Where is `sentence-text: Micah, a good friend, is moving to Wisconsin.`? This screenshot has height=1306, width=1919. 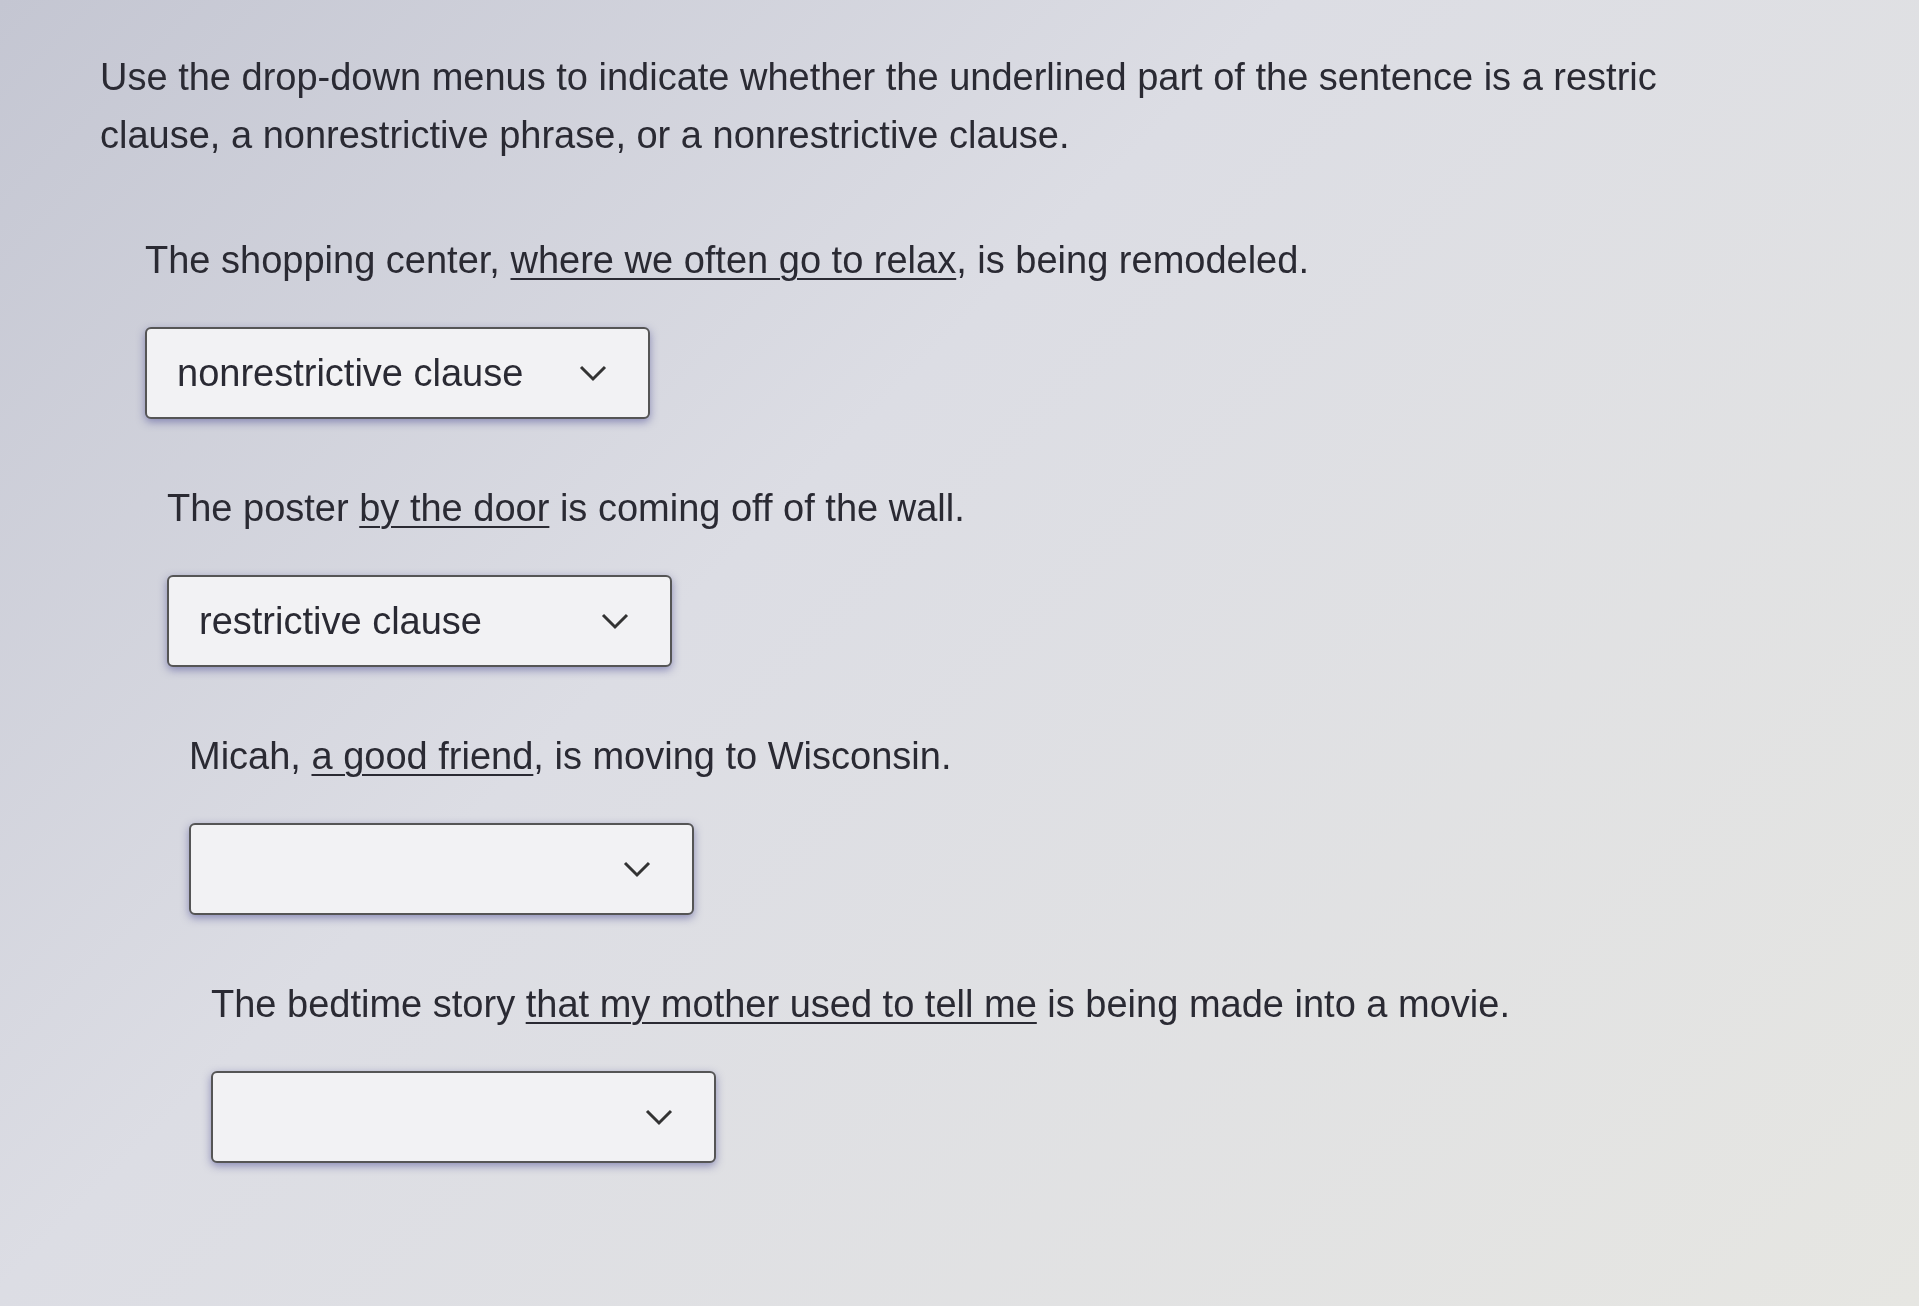
sentence-text: Micah, a good friend, is moving to Wisconsin. is located at coordinates (571, 756).